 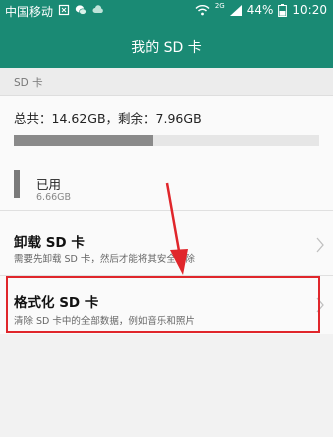 I want to click on status-bar: 中国移动 2G 44% 10:20, so click(x=166, y=11).